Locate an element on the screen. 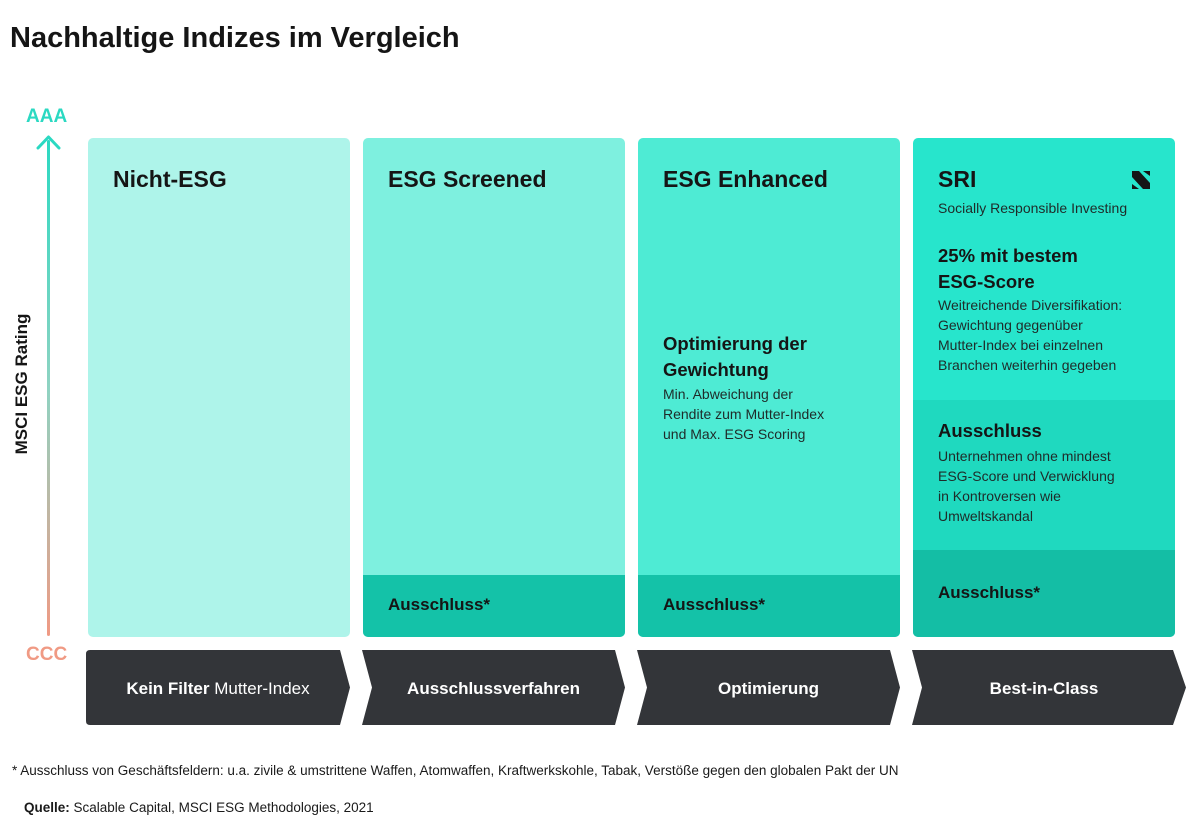  optimization-heading-line-1: Optimierung der is located at coordinates (735, 343).